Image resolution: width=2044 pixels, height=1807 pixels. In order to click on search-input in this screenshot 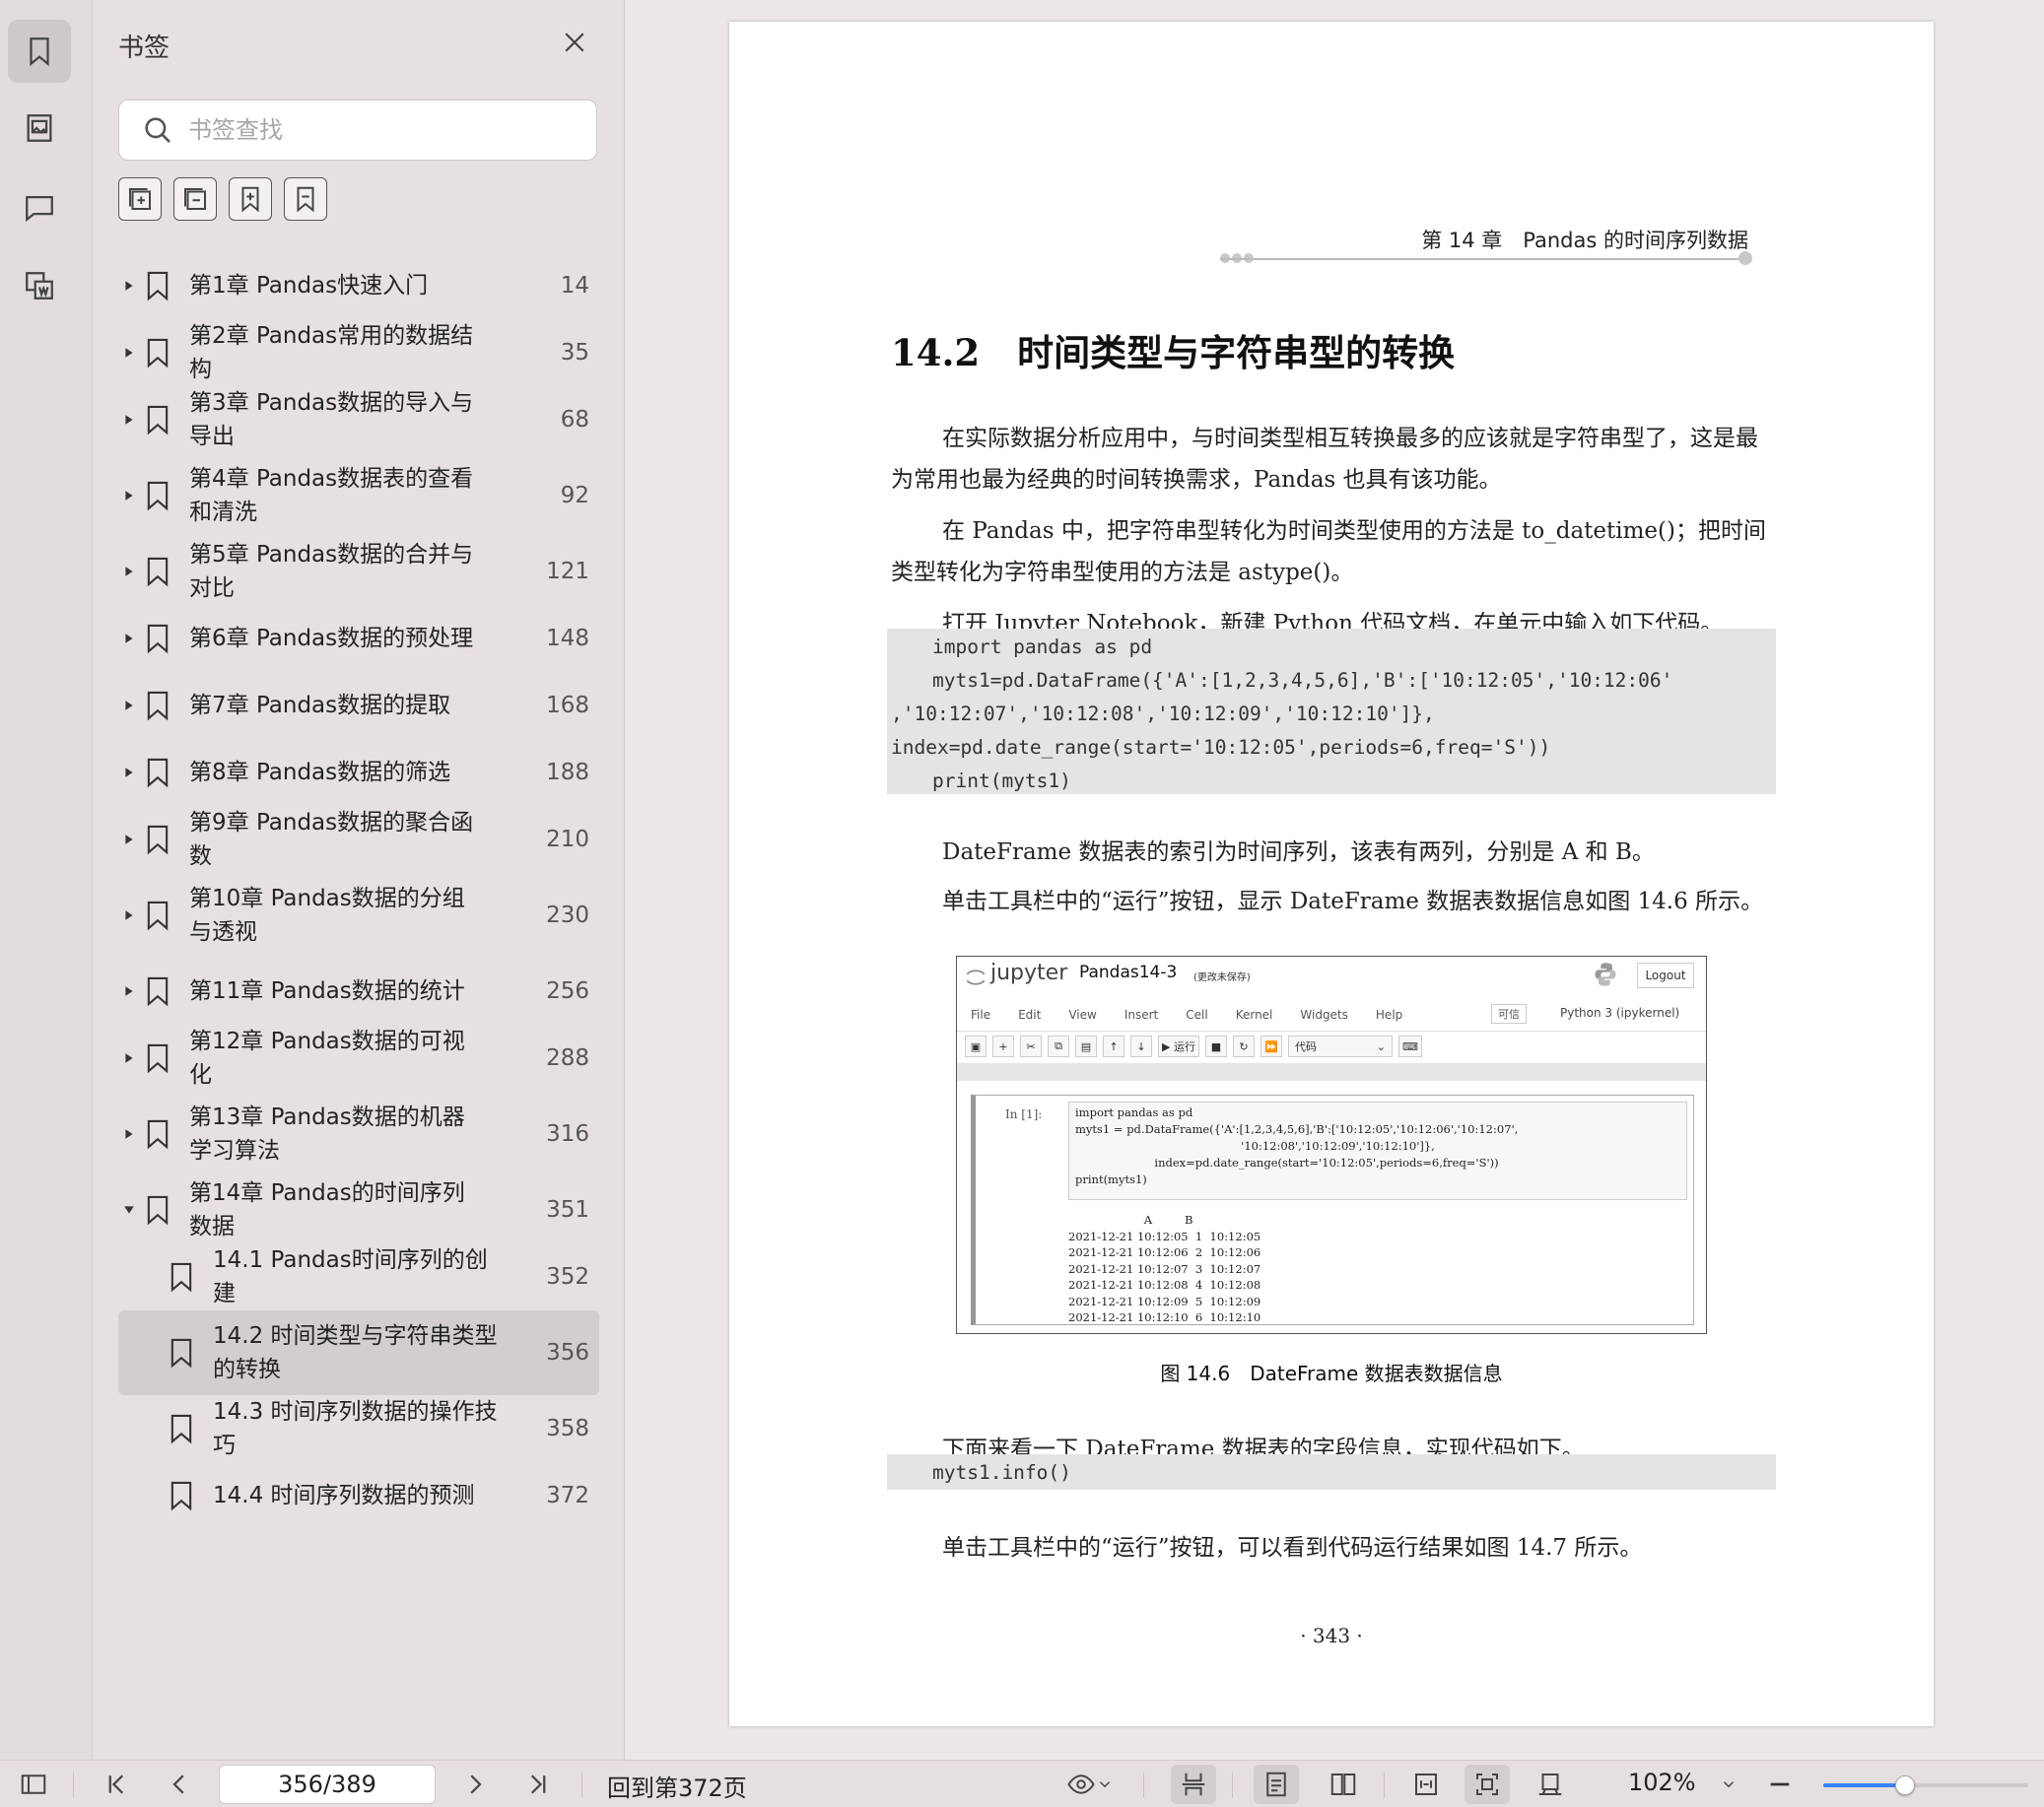, I will do `click(385, 130)`.